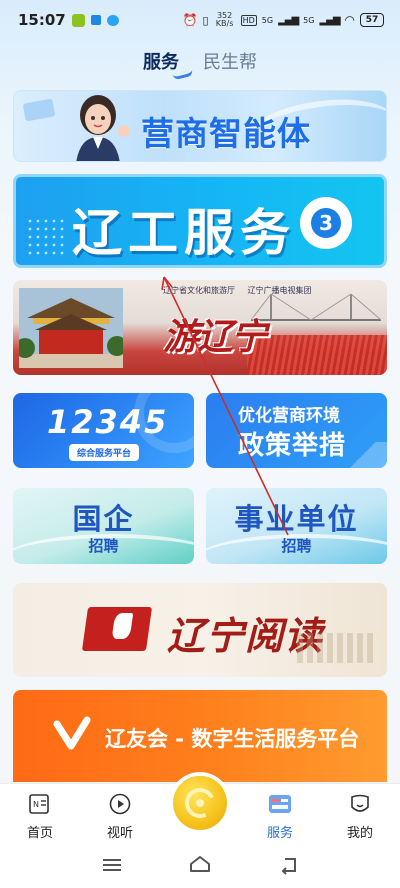 The height and width of the screenshot is (888, 400). What do you see at coordinates (46, 237) in the screenshot?
I see `decorative-dots` at bounding box center [46, 237].